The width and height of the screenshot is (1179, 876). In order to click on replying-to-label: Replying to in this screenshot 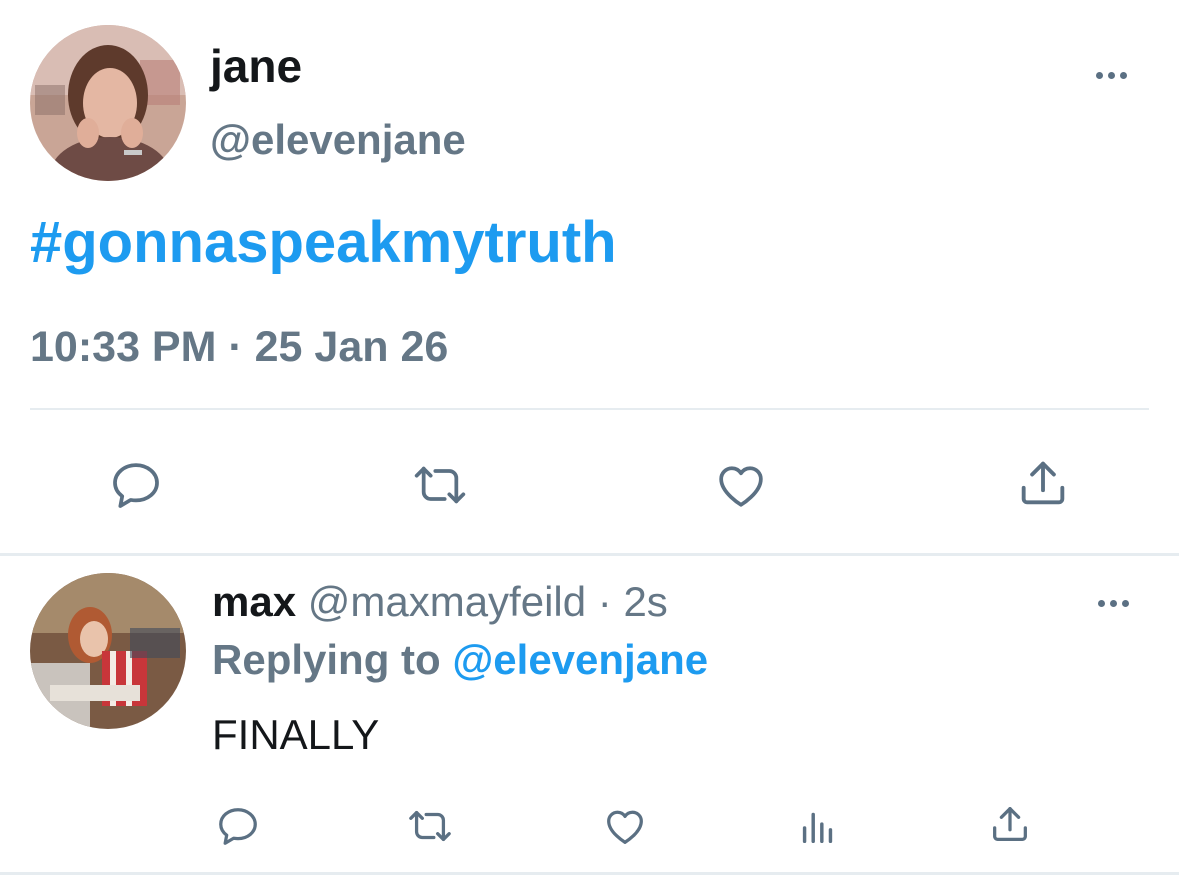, I will do `click(326, 659)`.